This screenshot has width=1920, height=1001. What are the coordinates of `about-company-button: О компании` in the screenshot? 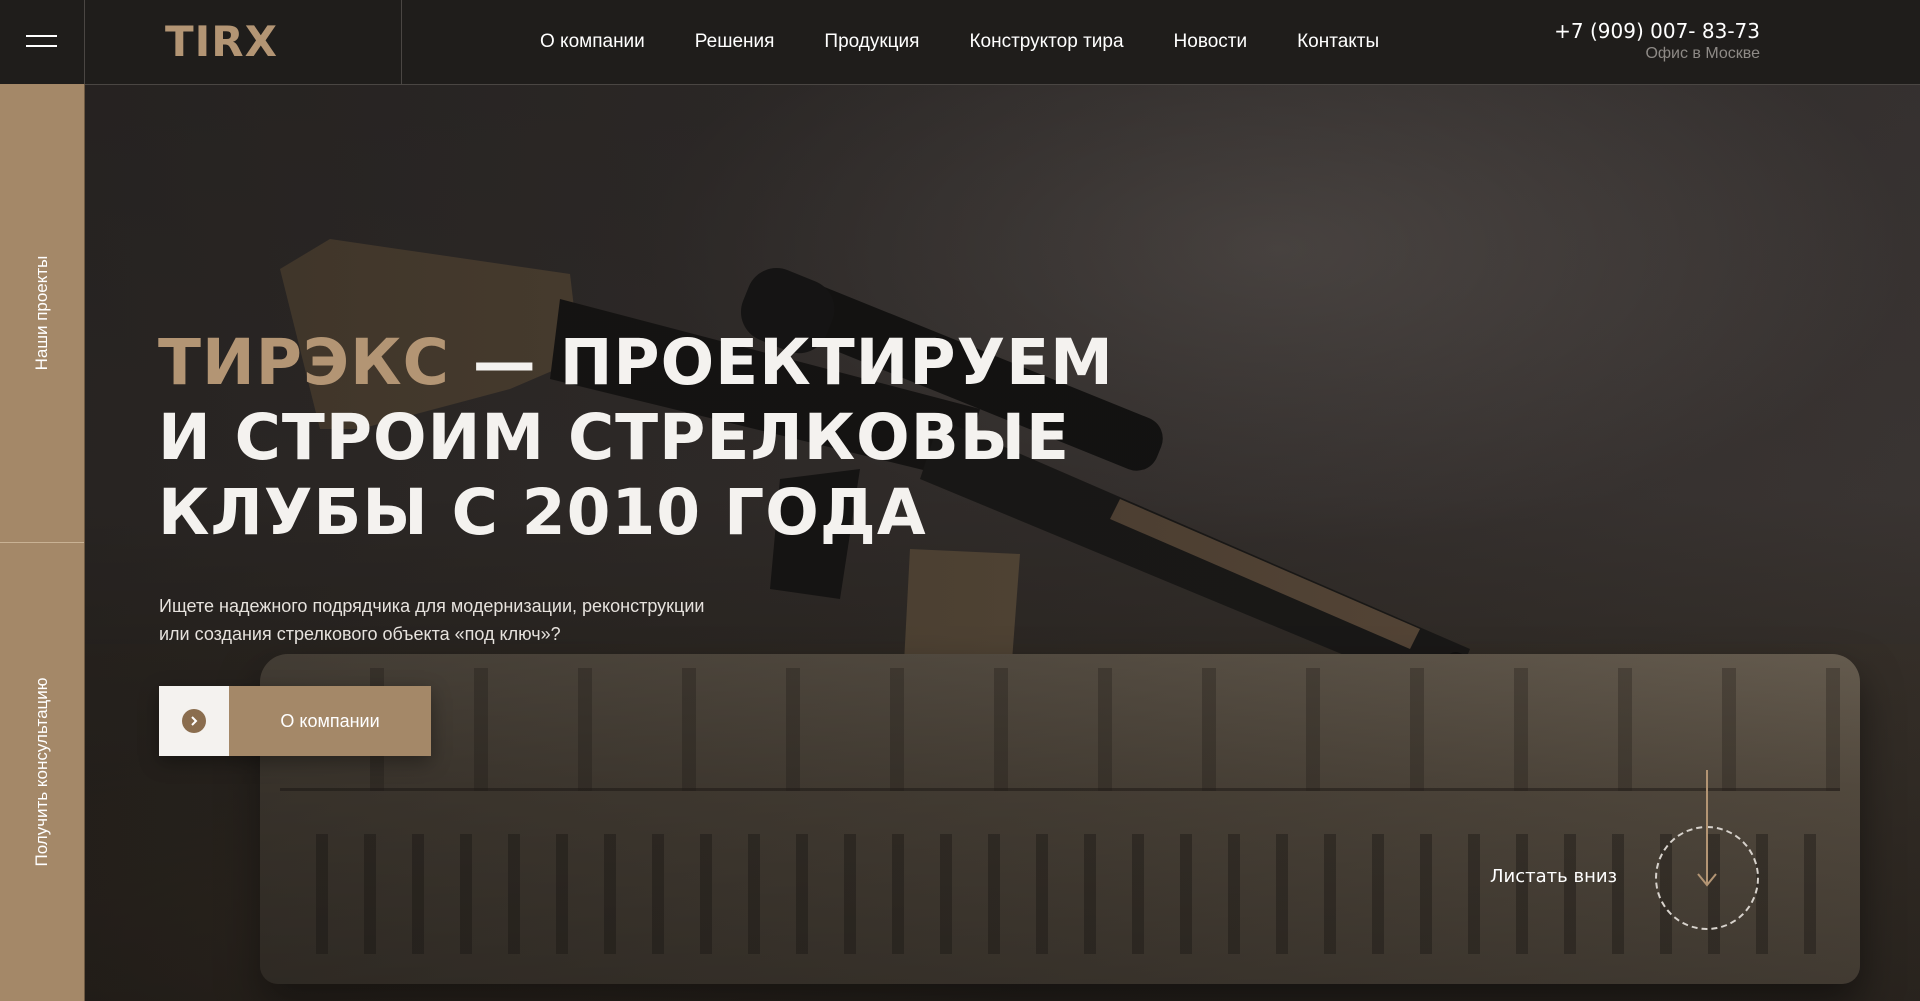 It's located at (295, 721).